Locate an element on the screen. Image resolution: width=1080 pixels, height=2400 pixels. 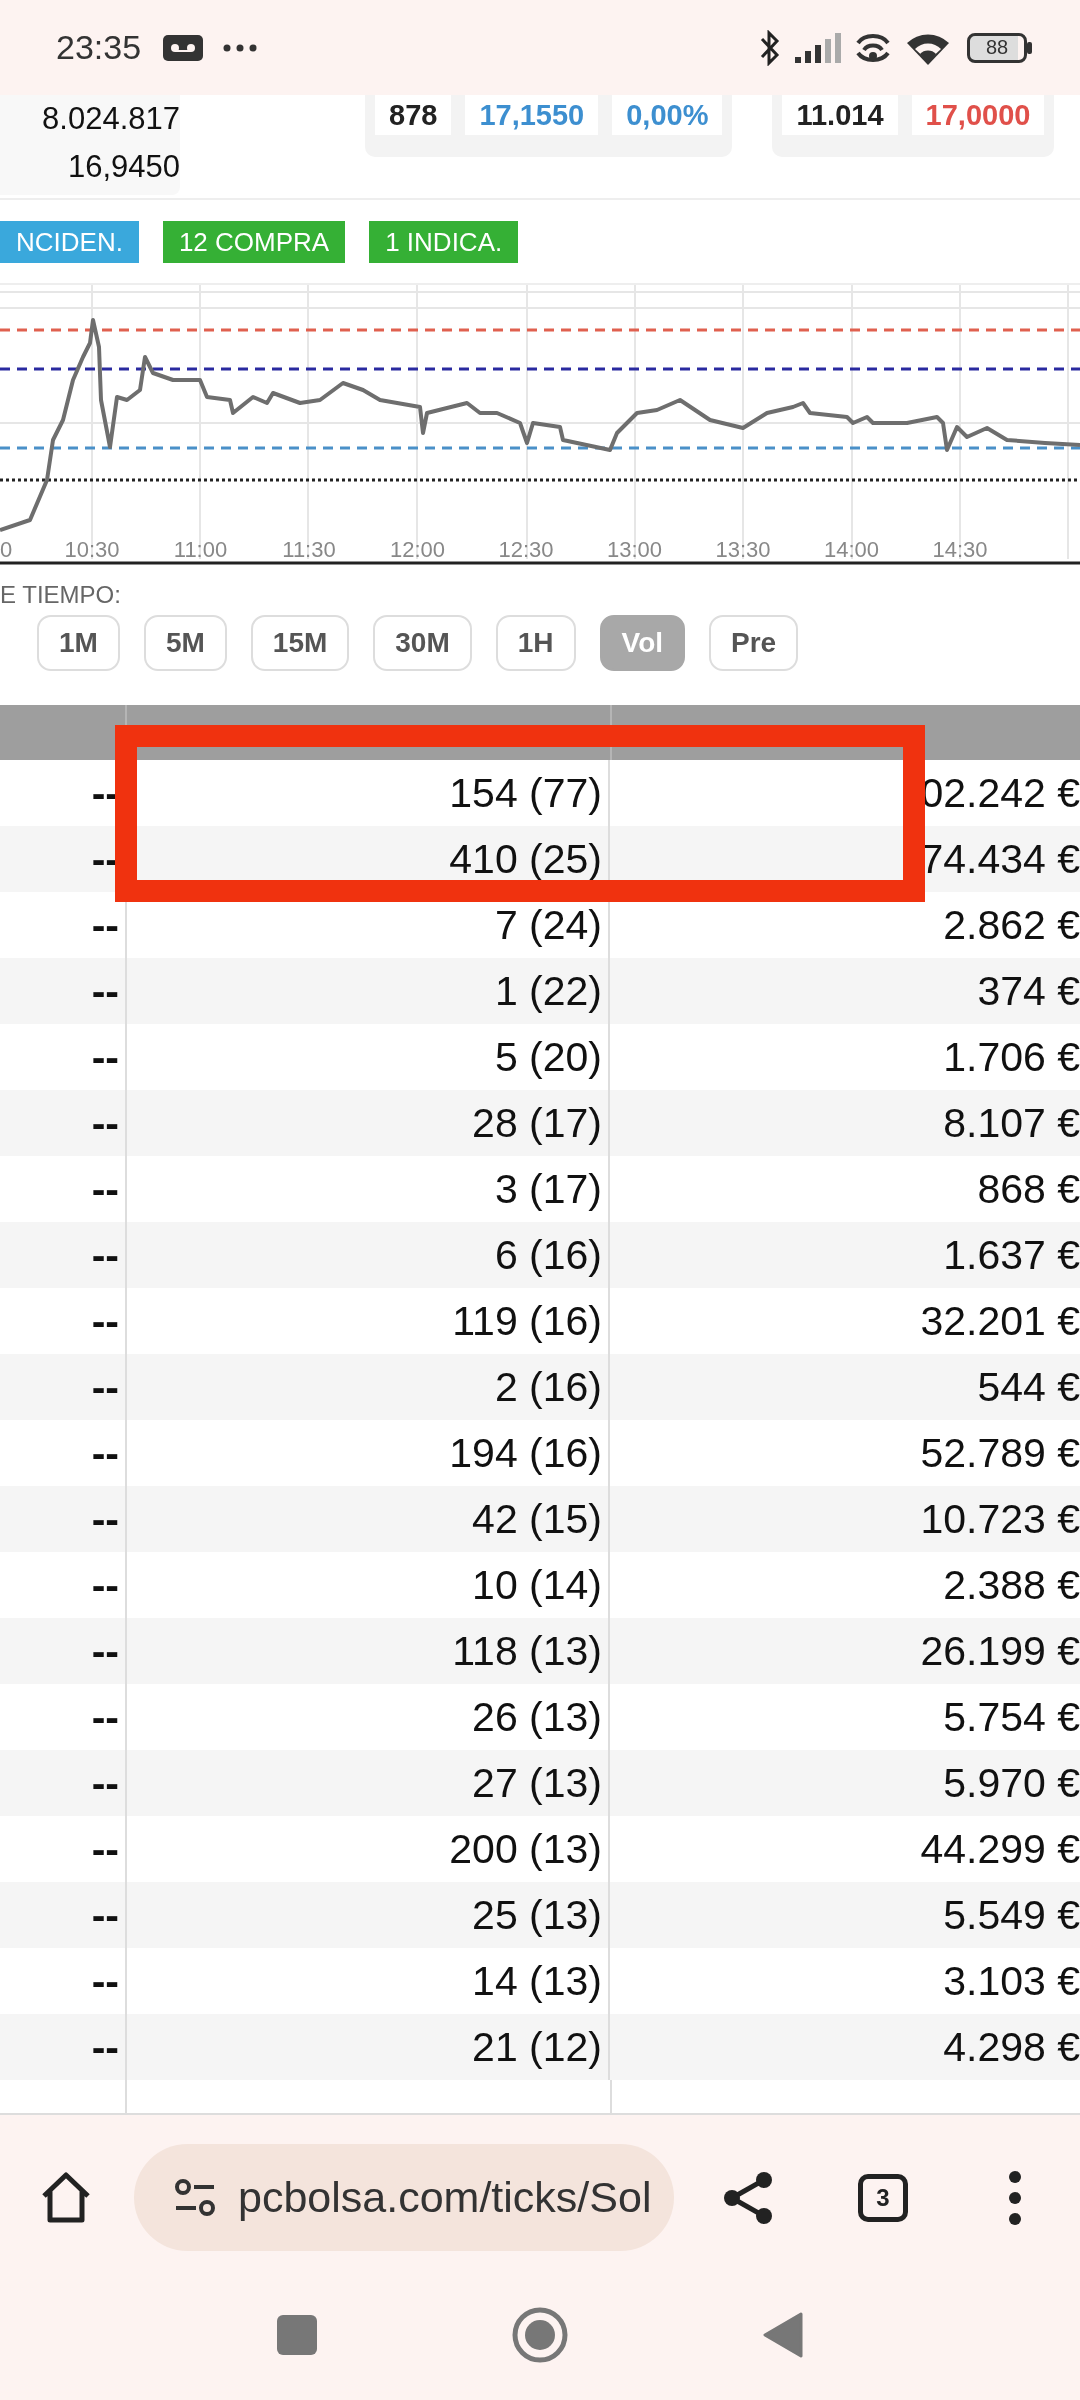
recents-button-icon is located at coordinates (297, 2335).